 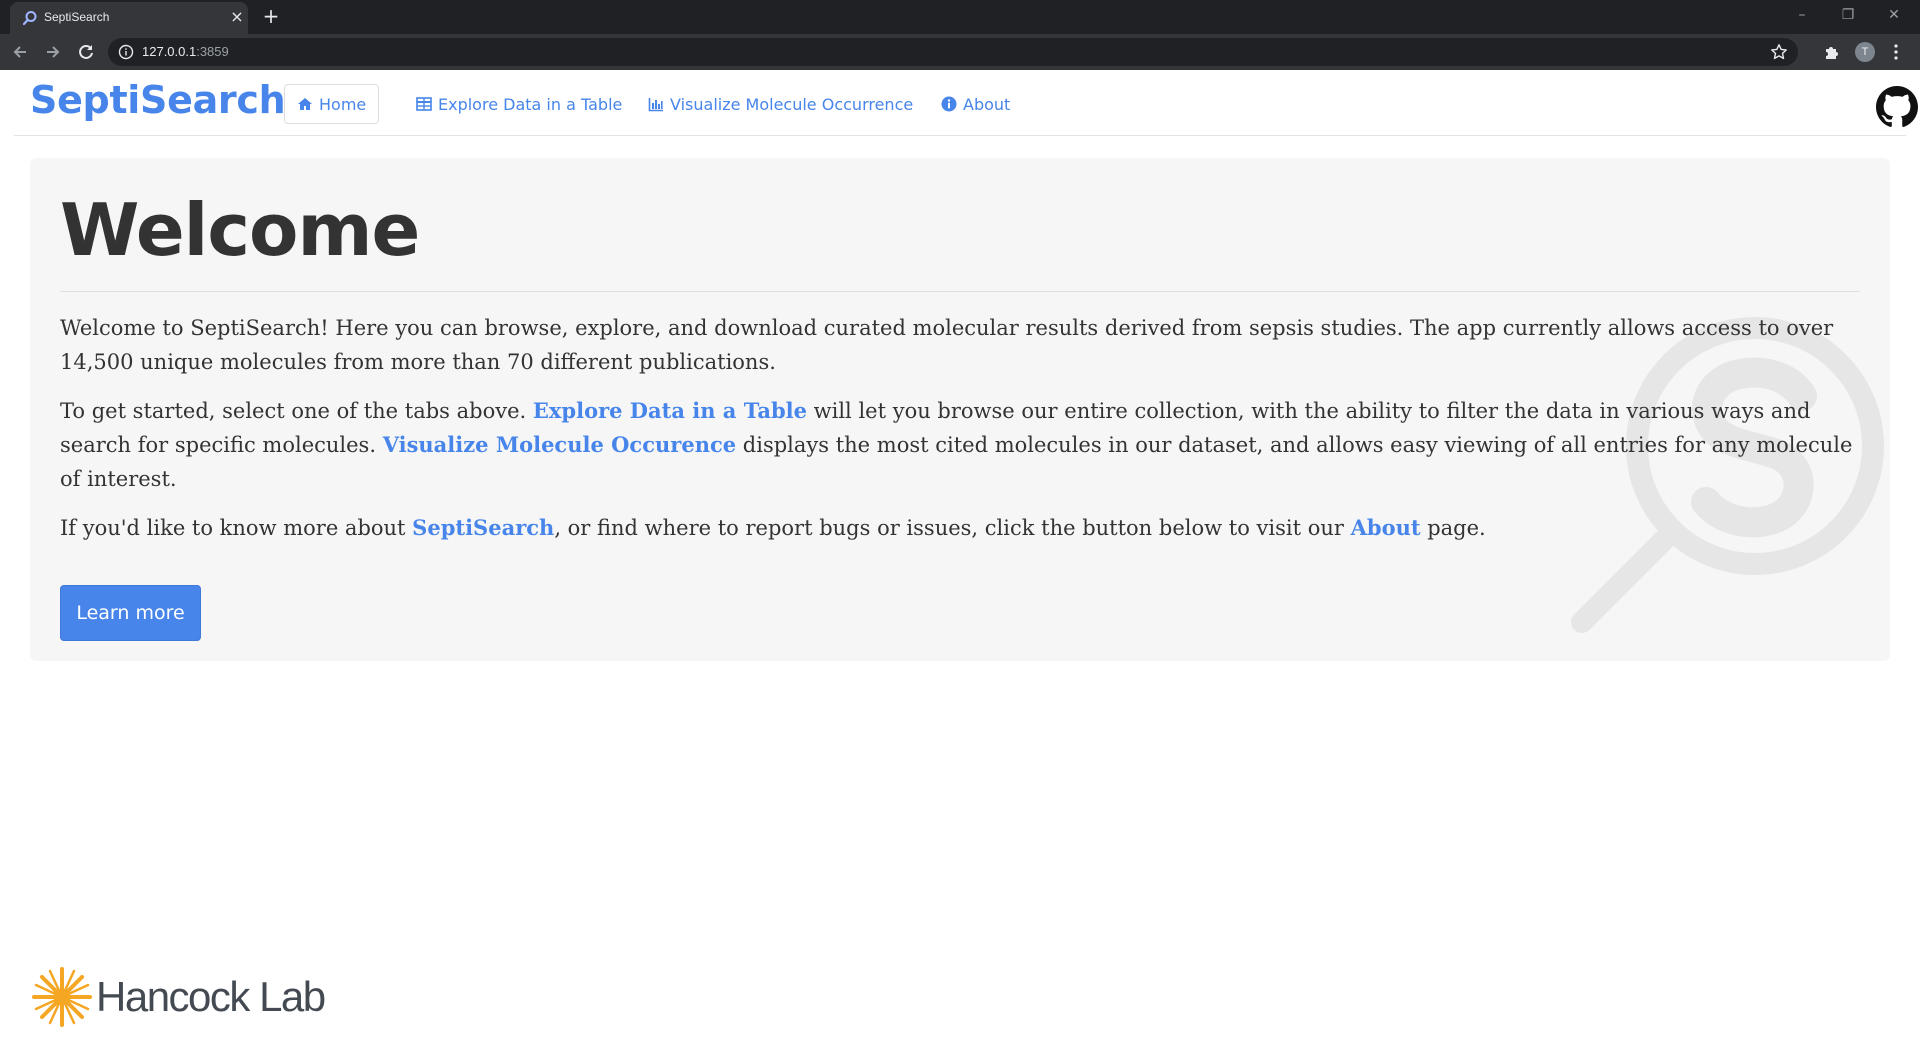 I want to click on hancock-lab-logo: Hancock Lab, so click(x=178, y=997).